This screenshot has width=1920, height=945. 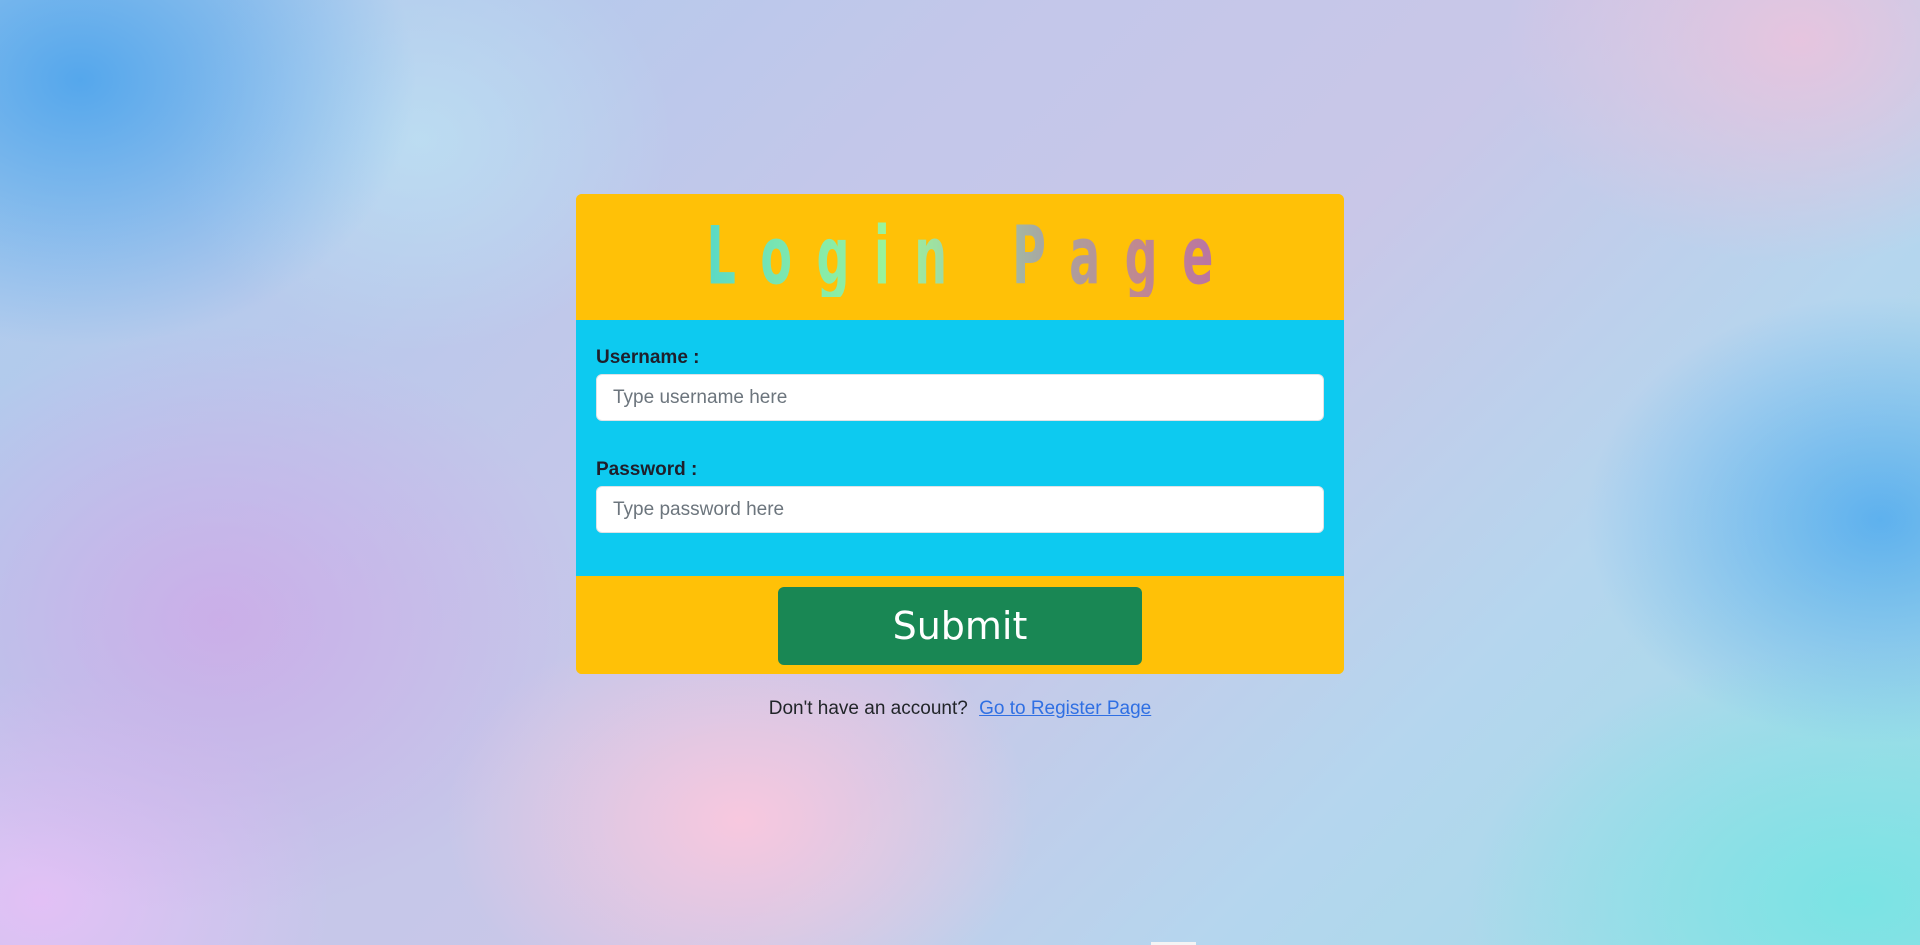 What do you see at coordinates (868, 708) in the screenshot?
I see `register-prompt-text: Don't have an account?` at bounding box center [868, 708].